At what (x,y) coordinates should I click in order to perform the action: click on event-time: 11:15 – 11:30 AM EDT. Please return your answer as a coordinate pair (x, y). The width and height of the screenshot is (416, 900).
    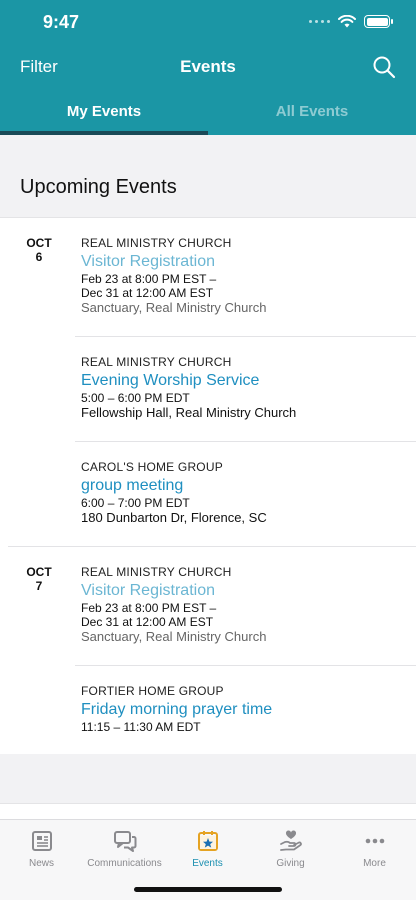
    Looking at the image, I should click on (141, 727).